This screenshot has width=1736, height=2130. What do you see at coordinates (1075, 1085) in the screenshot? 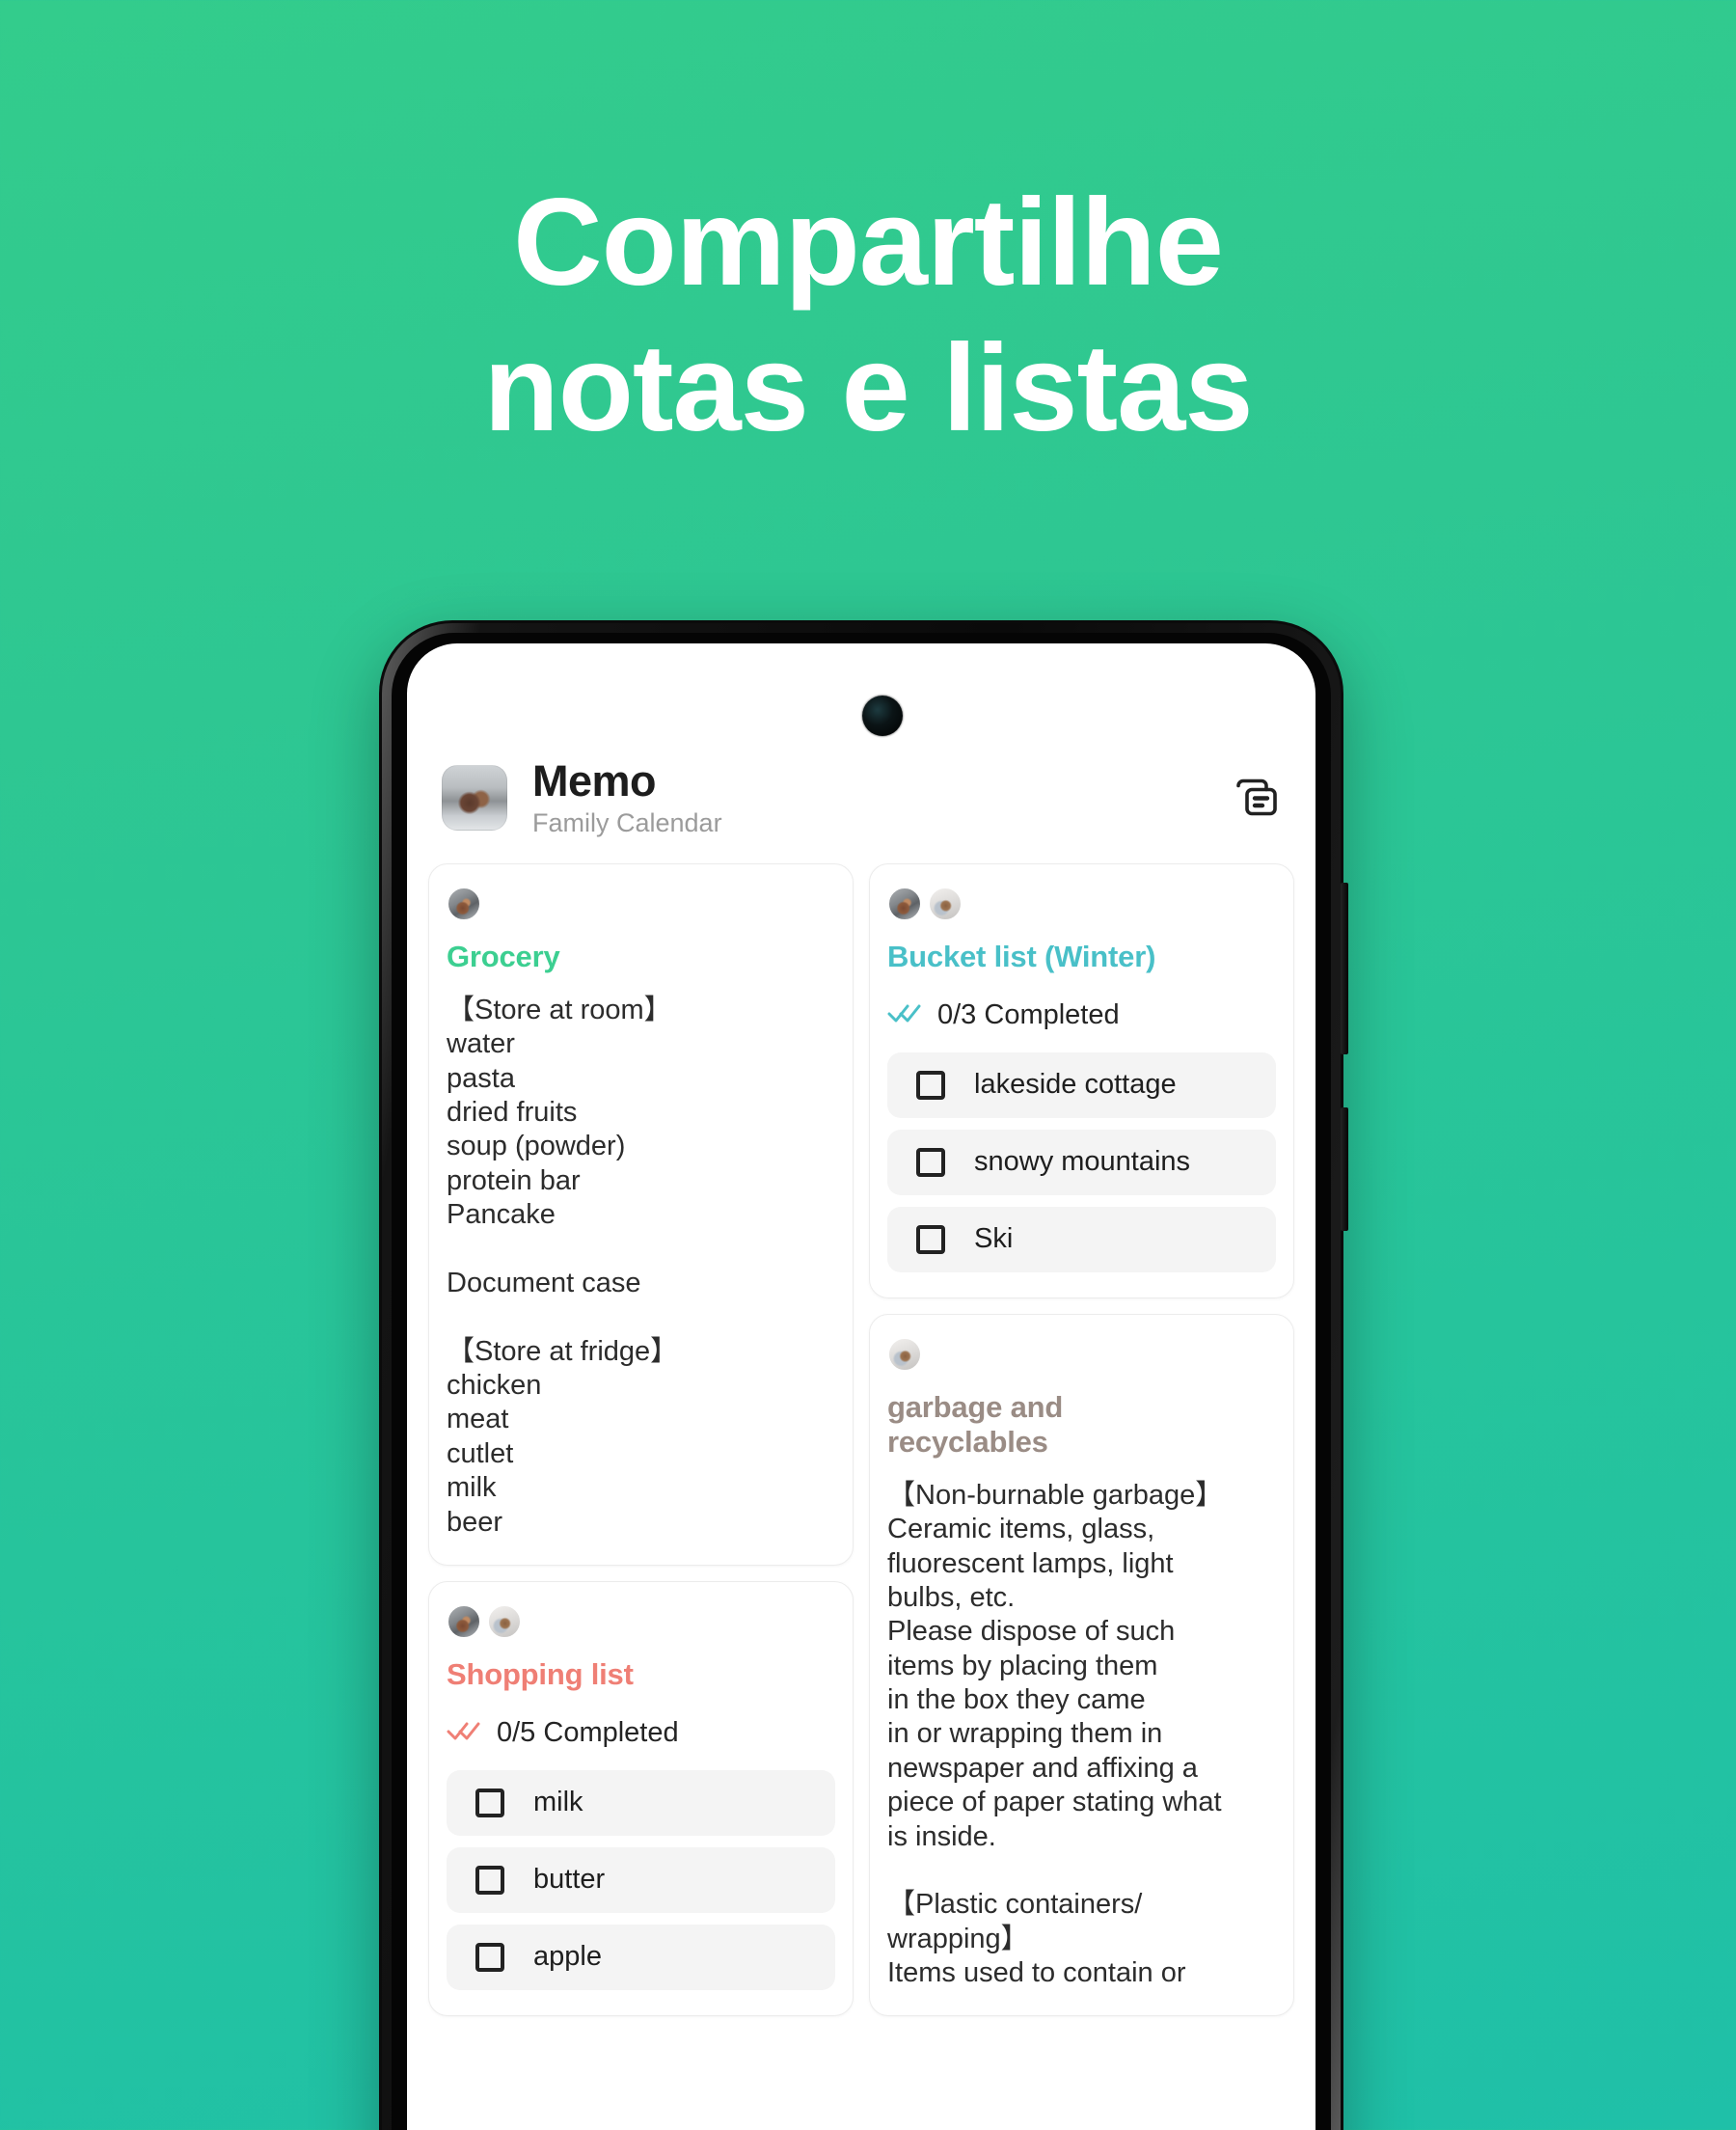
I see `list-item-label: lakeside cottage` at bounding box center [1075, 1085].